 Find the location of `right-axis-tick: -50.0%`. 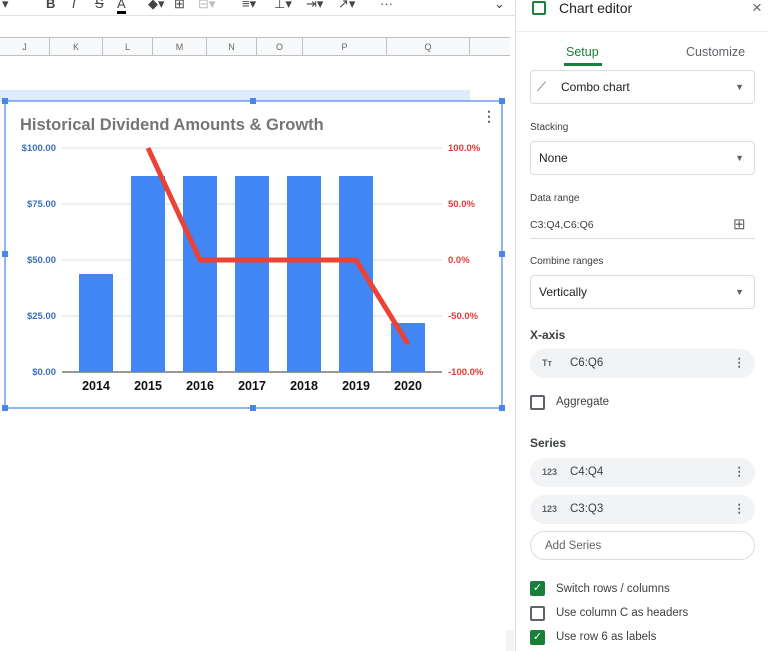

right-axis-tick: -50.0% is located at coordinates (463, 316).